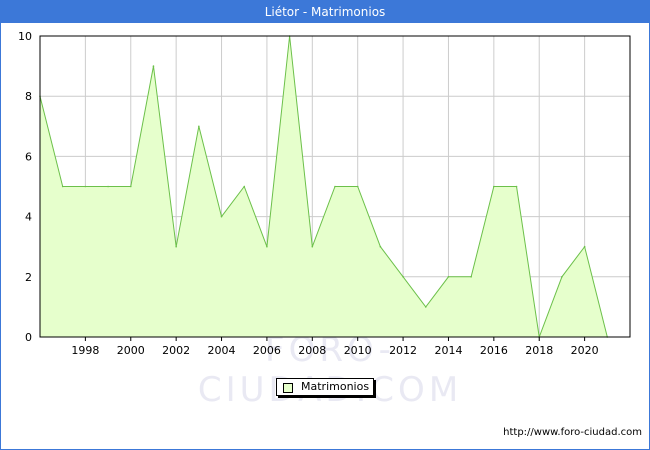  What do you see at coordinates (267, 350) in the screenshot?
I see `x-tick-label-2006: 2006` at bounding box center [267, 350].